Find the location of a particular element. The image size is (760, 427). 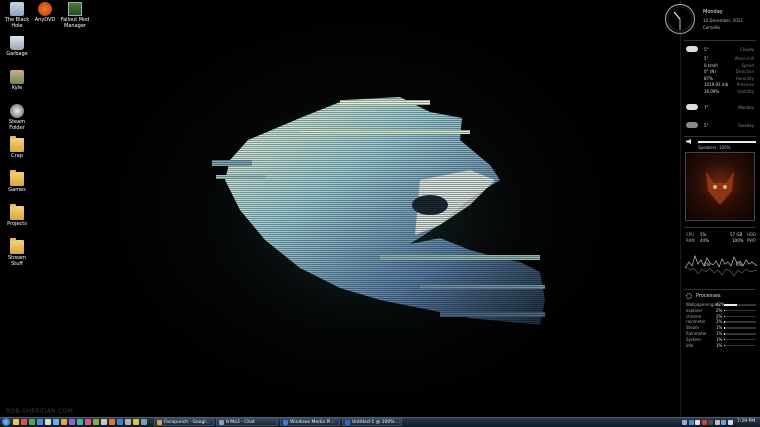

desktop-icon: Fallout Mod Manager is located at coordinates (75, 15).